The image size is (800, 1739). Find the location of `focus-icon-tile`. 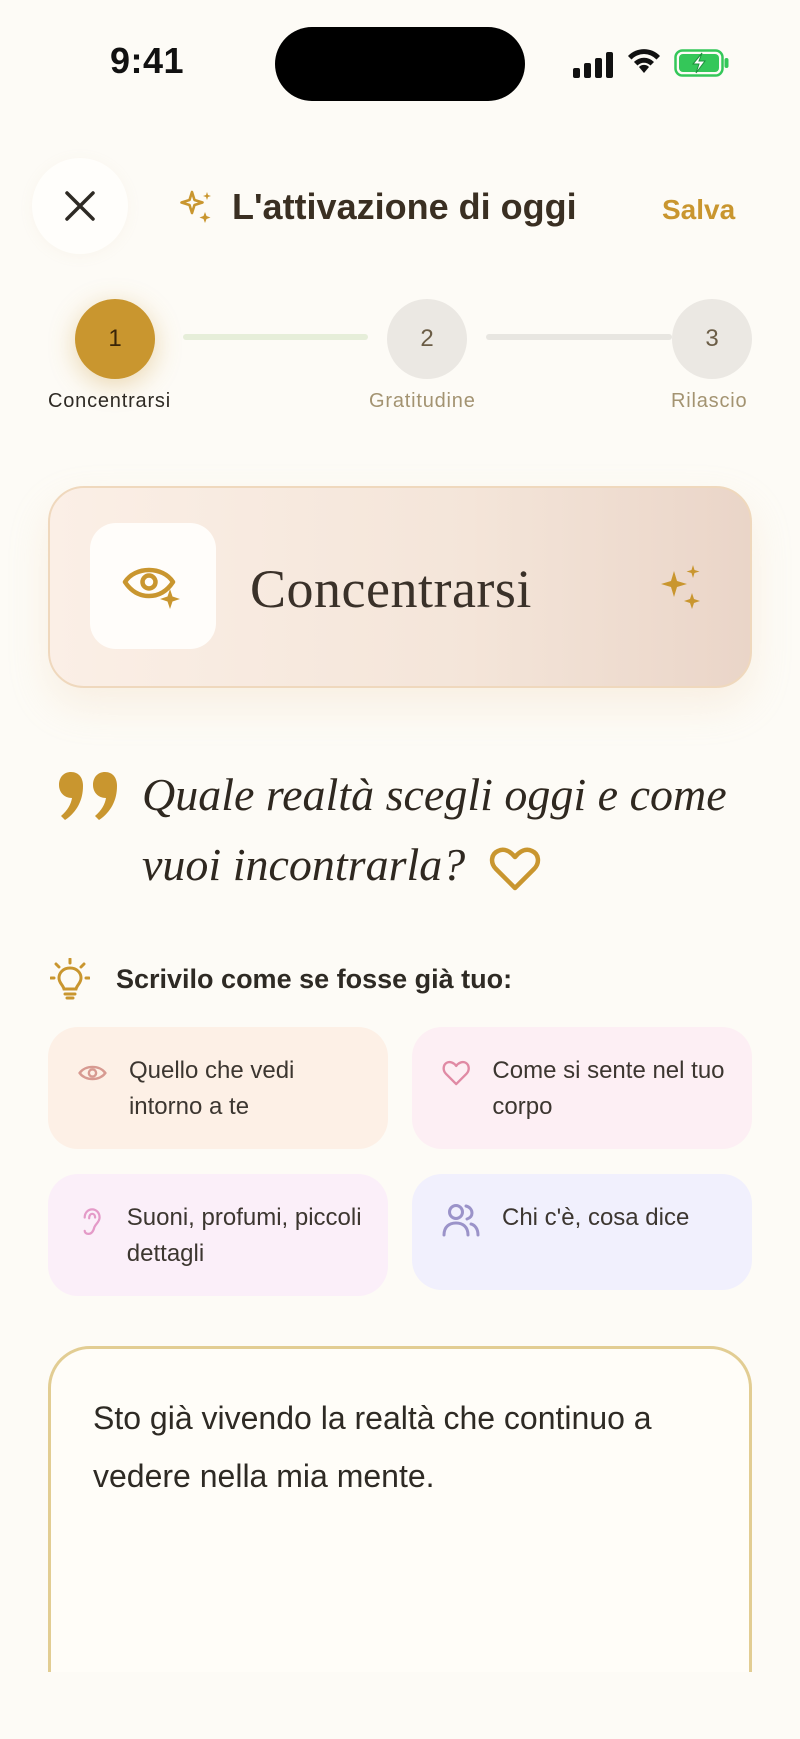

focus-icon-tile is located at coordinates (153, 586).